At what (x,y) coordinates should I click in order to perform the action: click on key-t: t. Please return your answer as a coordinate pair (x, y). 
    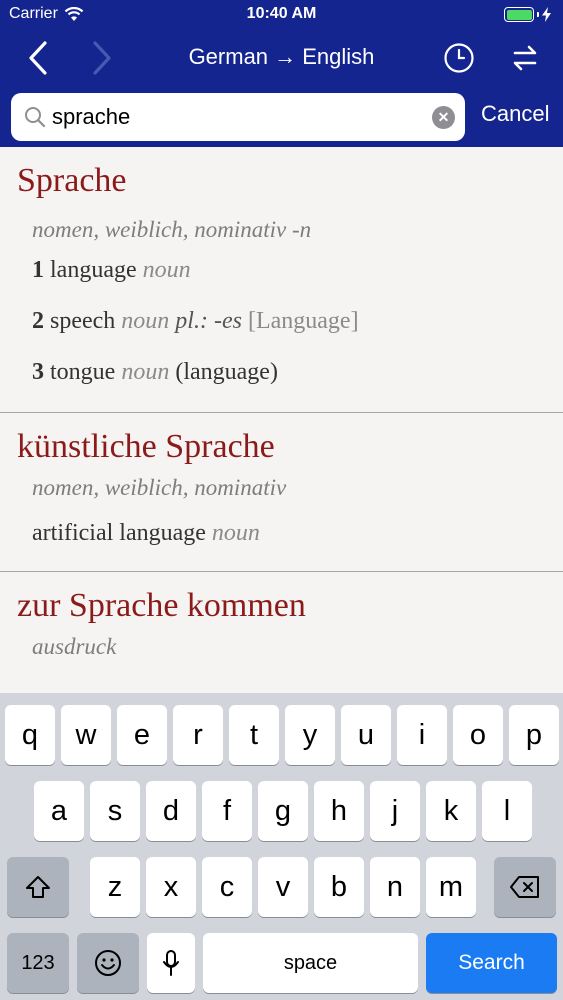
    Looking at the image, I should click on (254, 735).